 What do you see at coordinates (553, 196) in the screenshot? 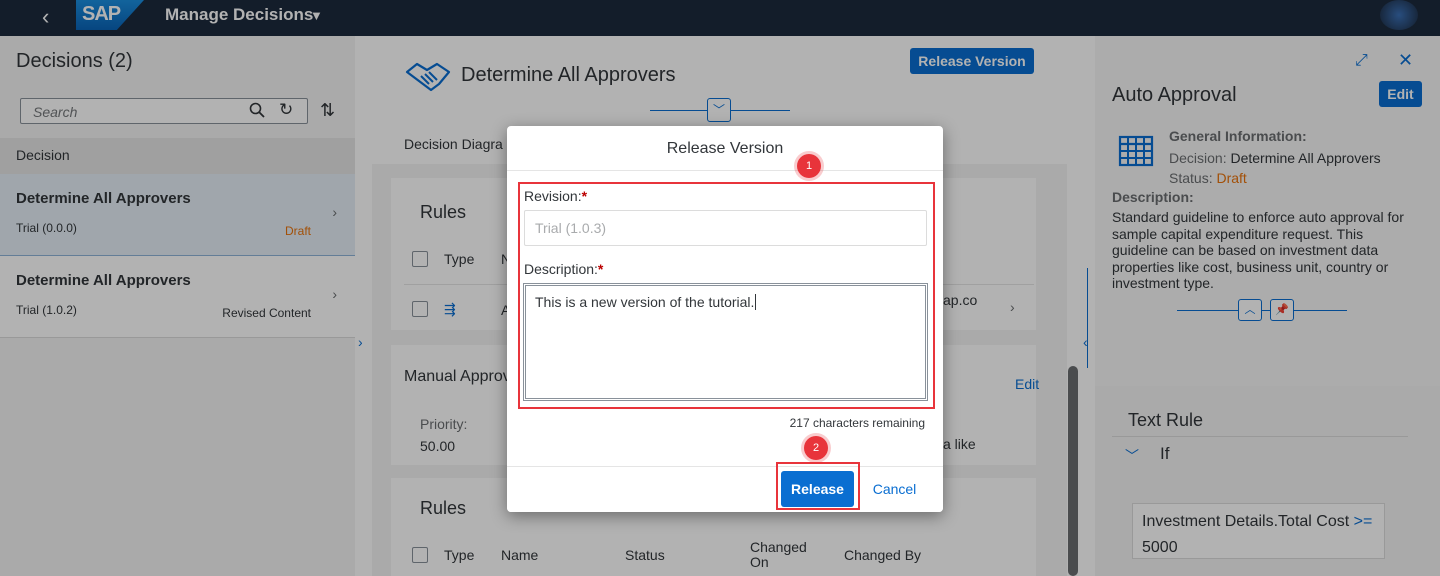
I see `revision-label-text: Revision:` at bounding box center [553, 196].